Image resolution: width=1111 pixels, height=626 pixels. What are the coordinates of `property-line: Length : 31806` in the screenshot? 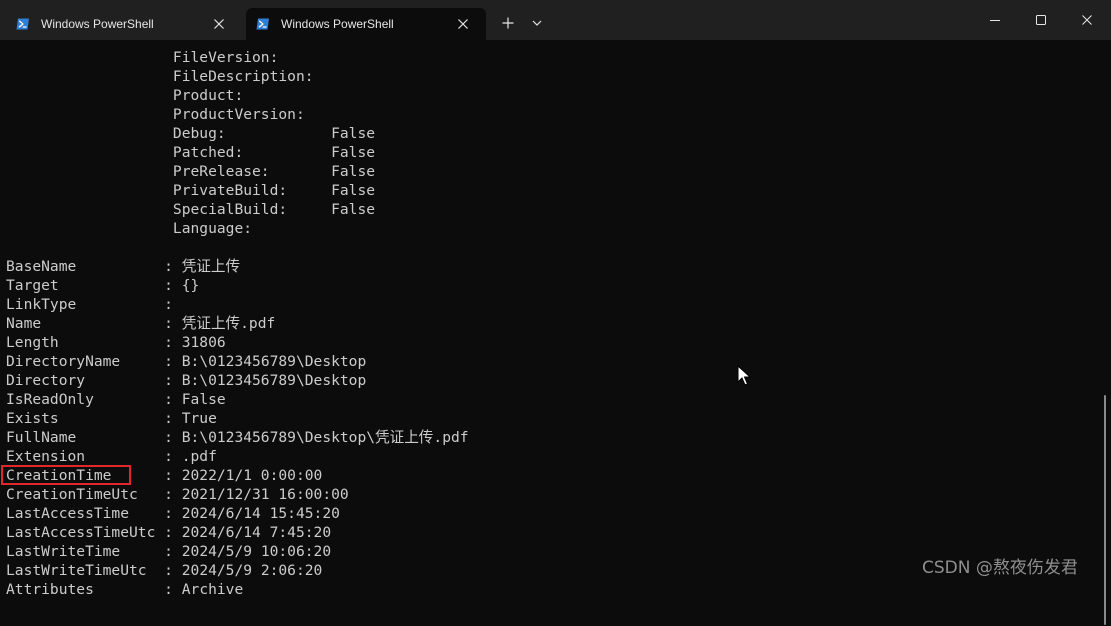 It's located at (237, 342).